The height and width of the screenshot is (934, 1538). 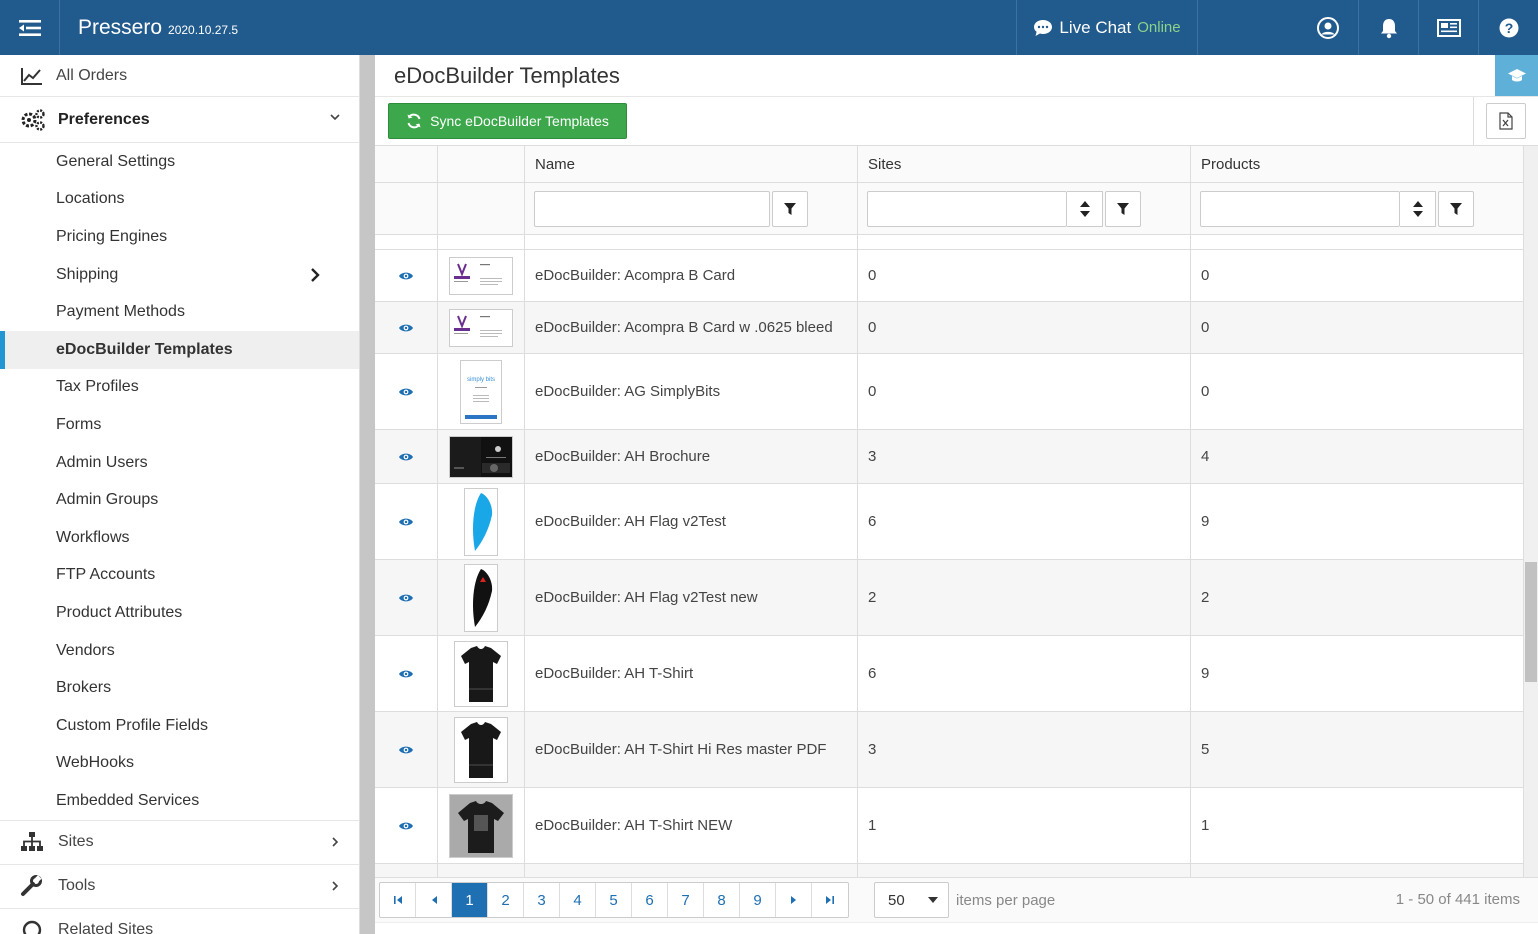 What do you see at coordinates (179, 425) in the screenshot?
I see `sidebar-subitem: Forms` at bounding box center [179, 425].